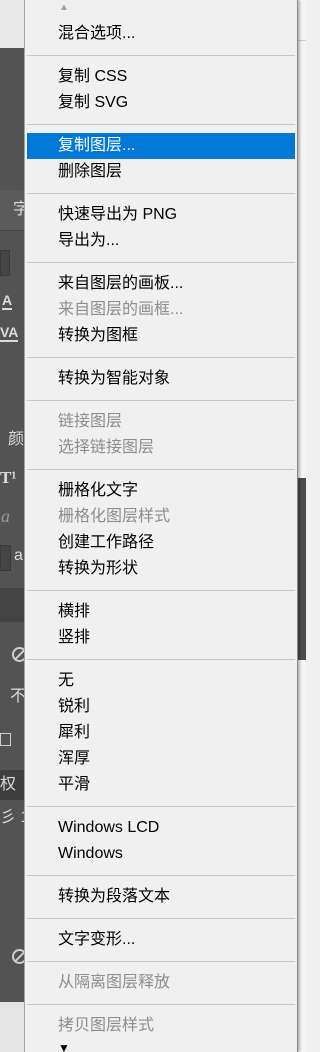 The image size is (320, 1052). Describe the element at coordinates (5, 739) in the screenshot. I see `lock-transparency-icon` at that location.